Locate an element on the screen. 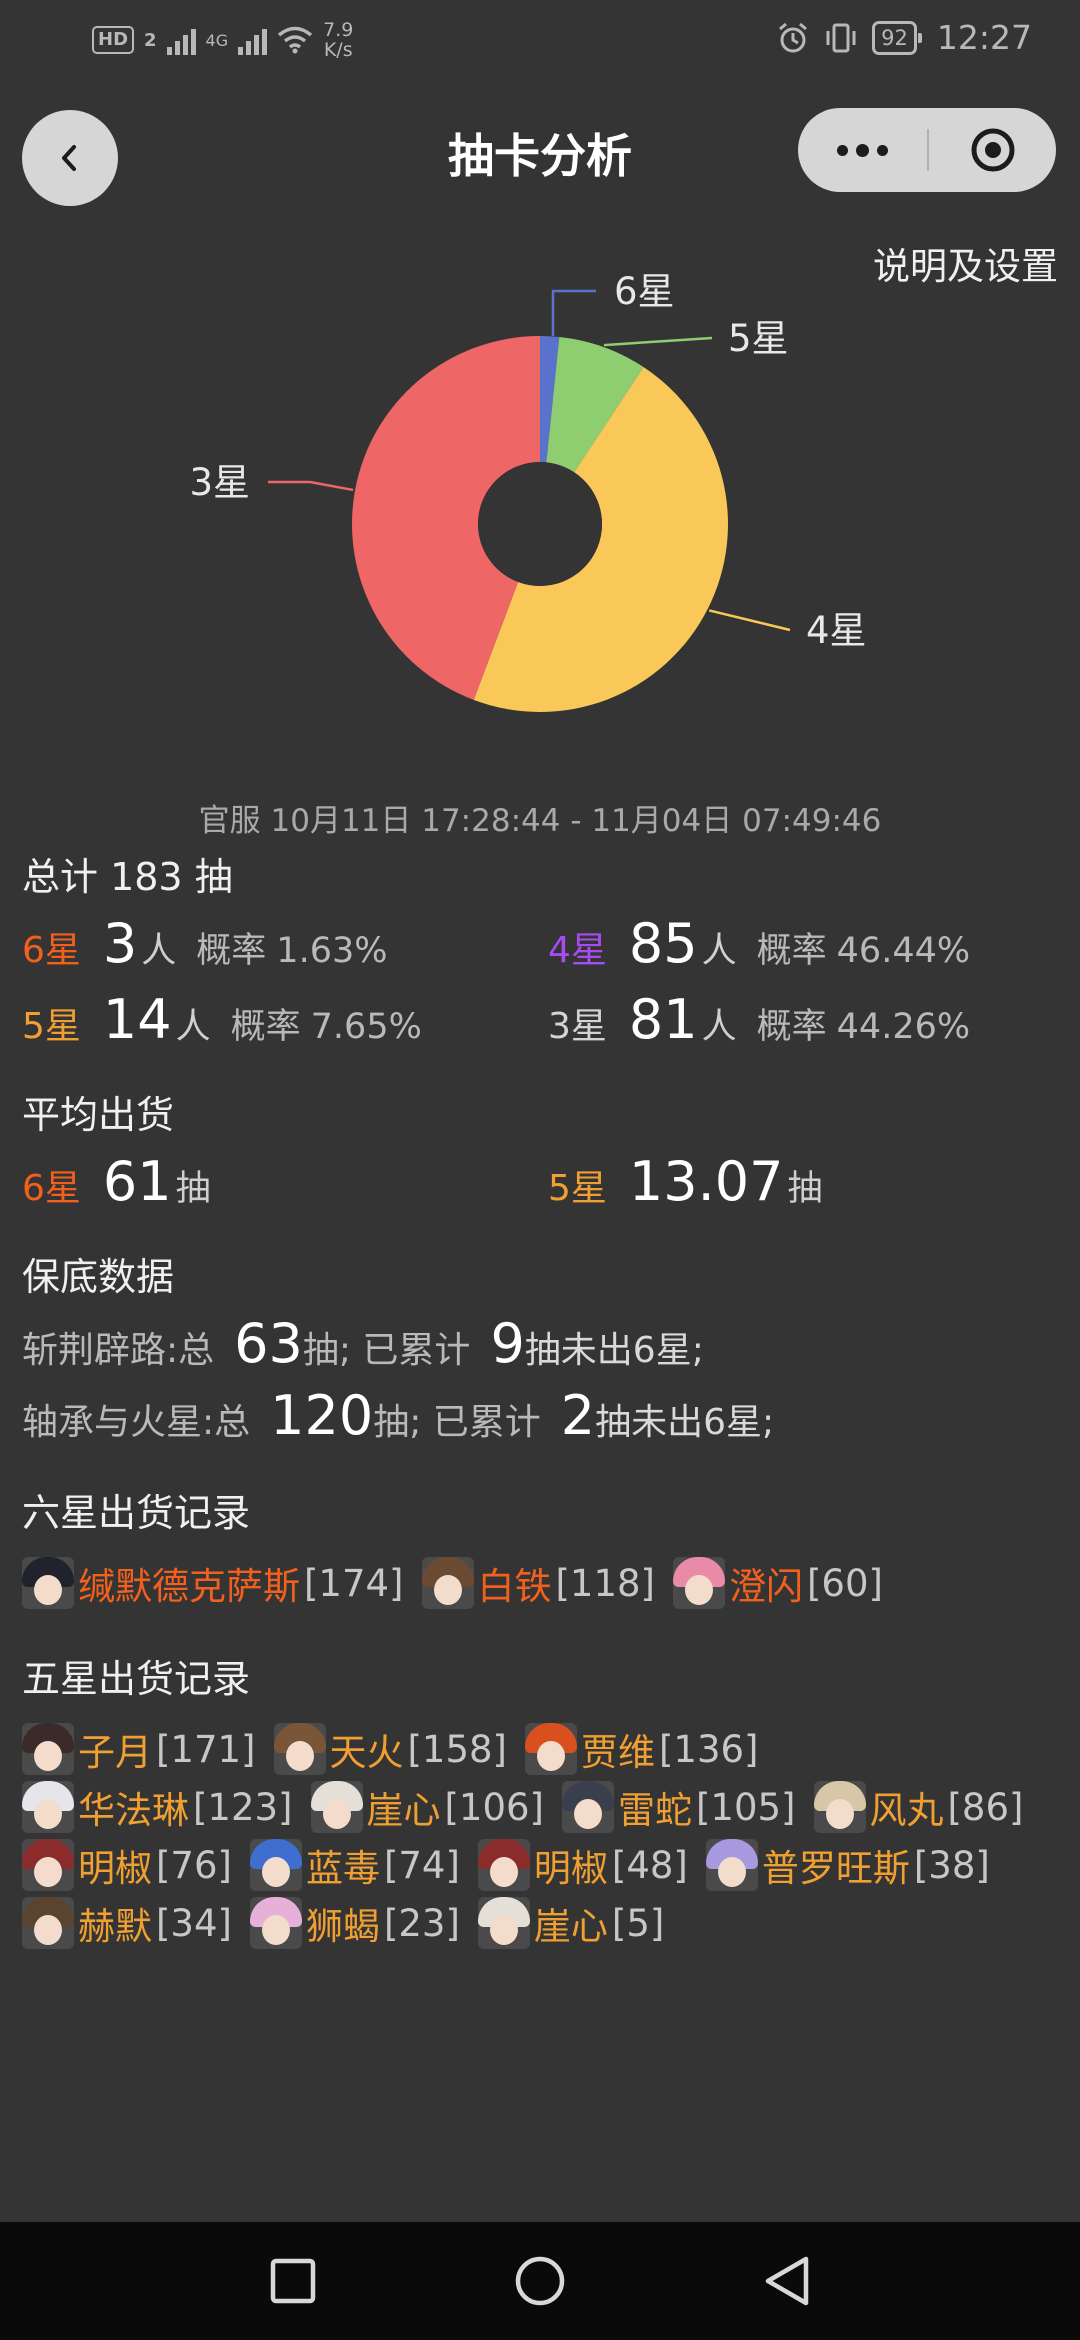 The image size is (1080, 2340). pity-mid-text: 抽; 已累计 is located at coordinates (457, 1422).